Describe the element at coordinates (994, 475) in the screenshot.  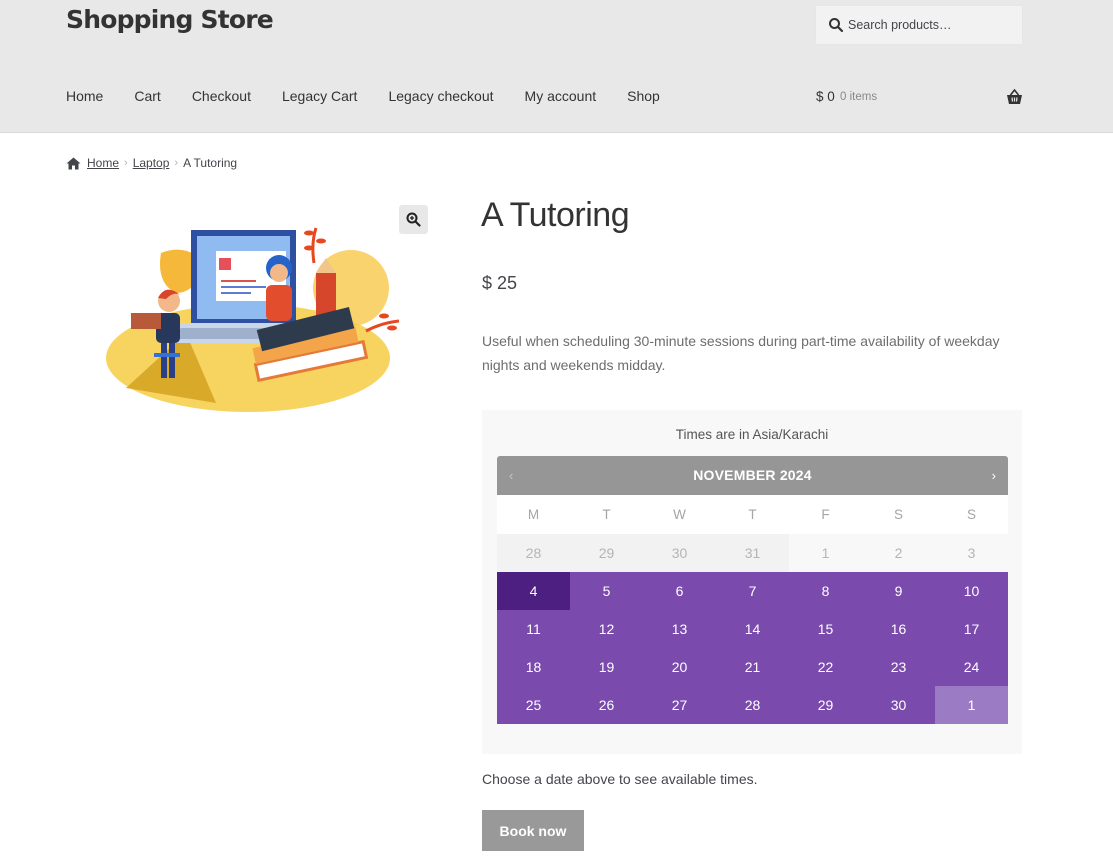
I see `calendar-next-button: ›` at that location.